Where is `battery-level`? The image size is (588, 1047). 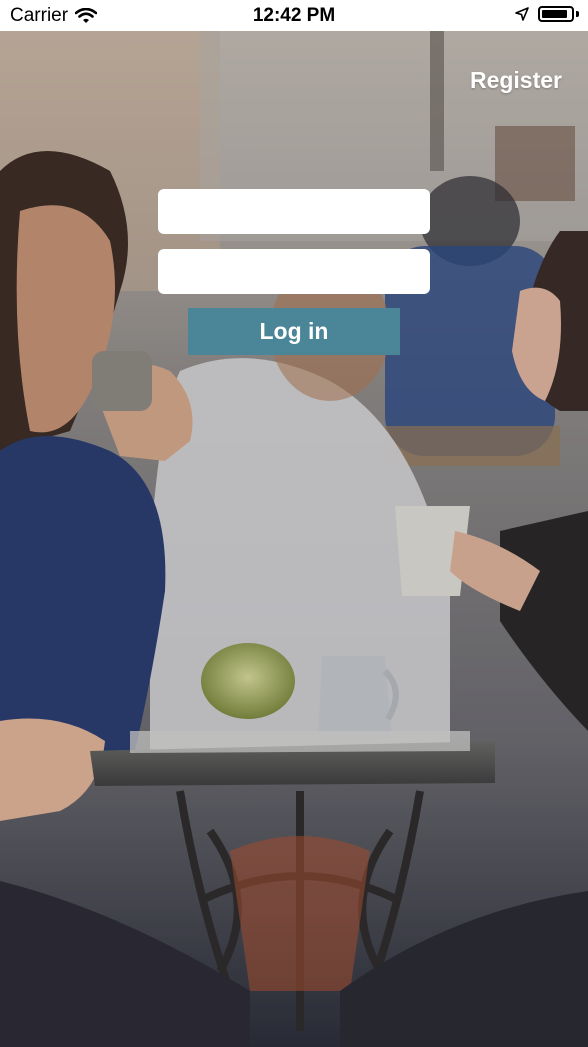
battery-level is located at coordinates (555, 14).